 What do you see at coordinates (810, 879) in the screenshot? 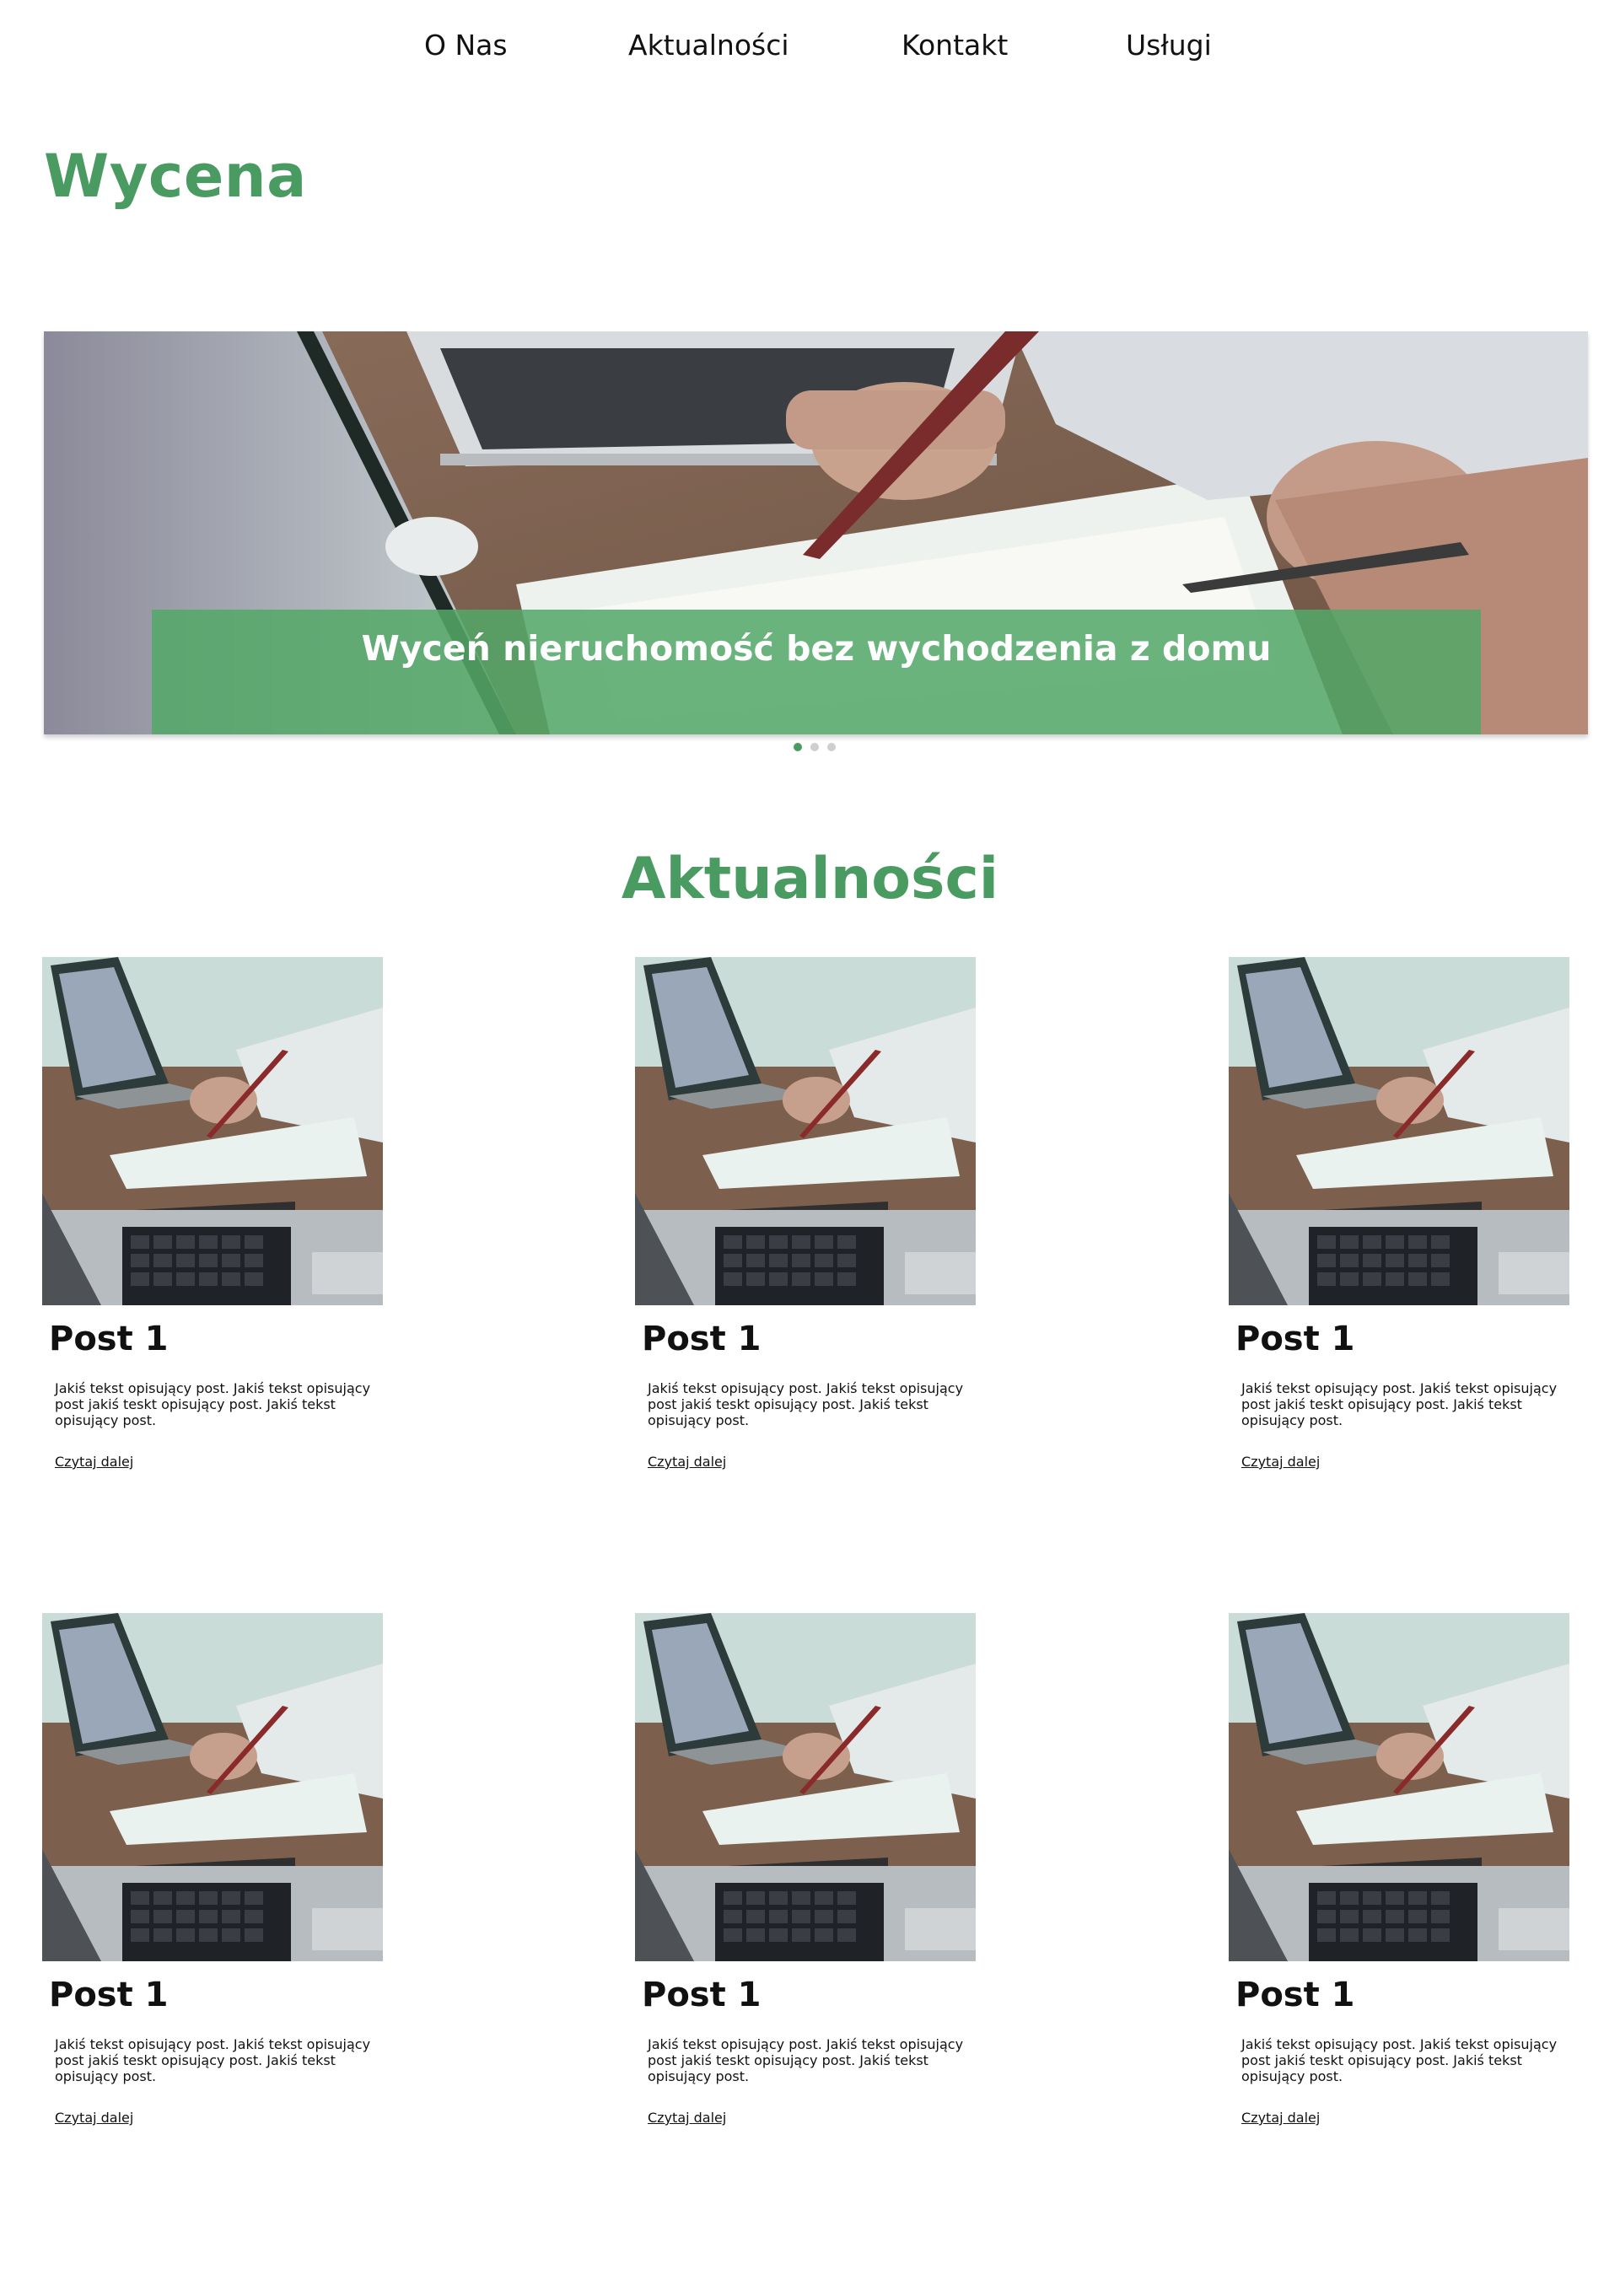
I see `news-section-title: Aktualności` at bounding box center [810, 879].